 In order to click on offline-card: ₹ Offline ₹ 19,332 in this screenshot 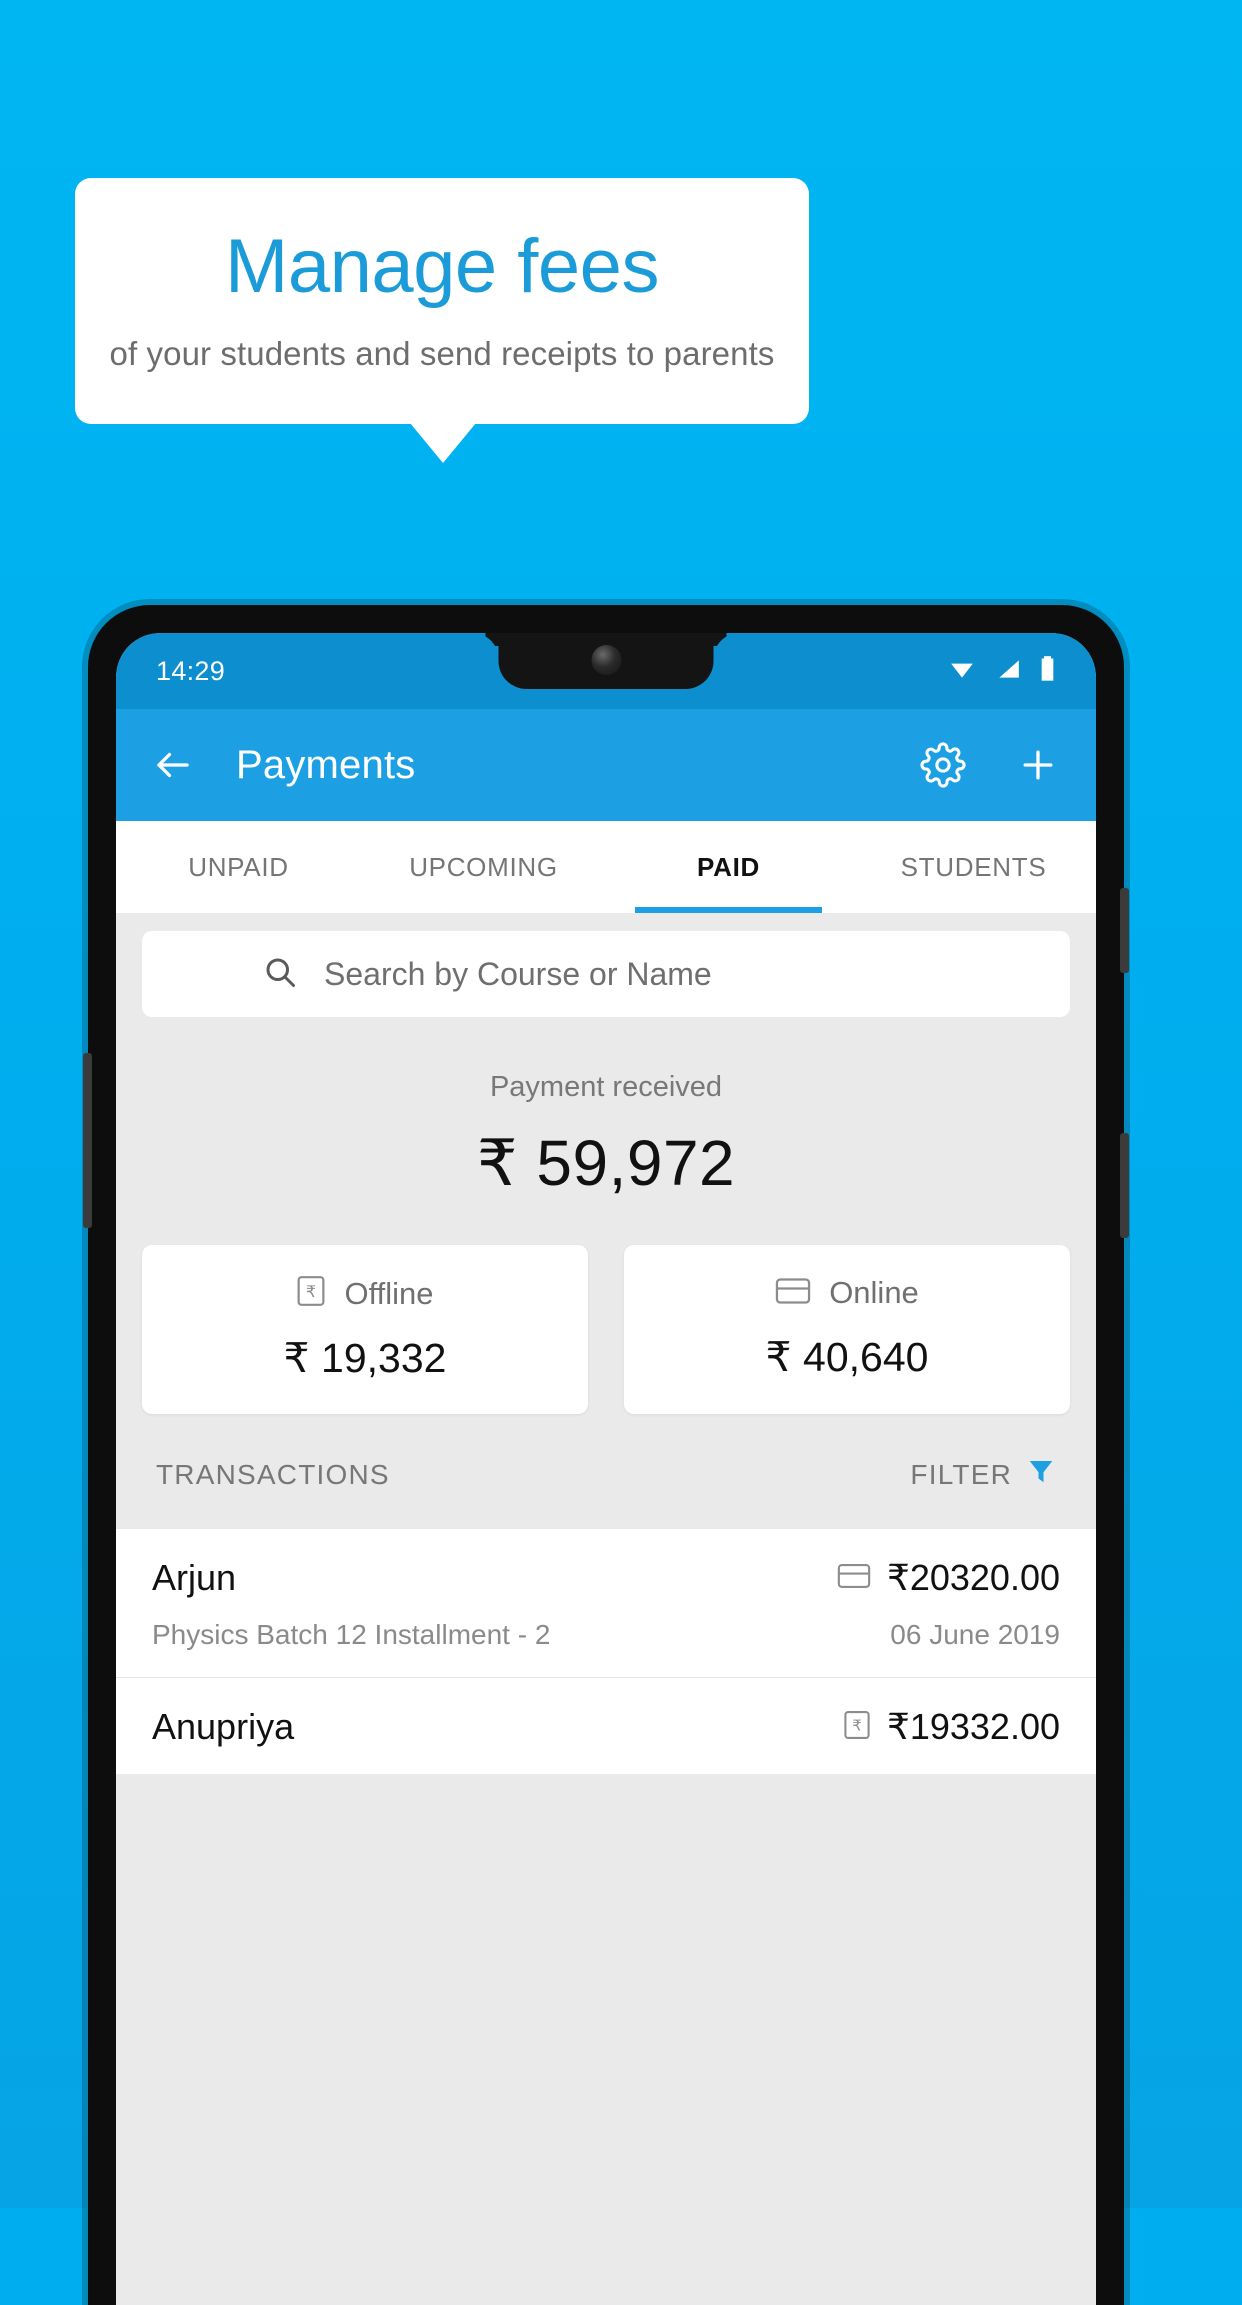, I will do `click(365, 1329)`.